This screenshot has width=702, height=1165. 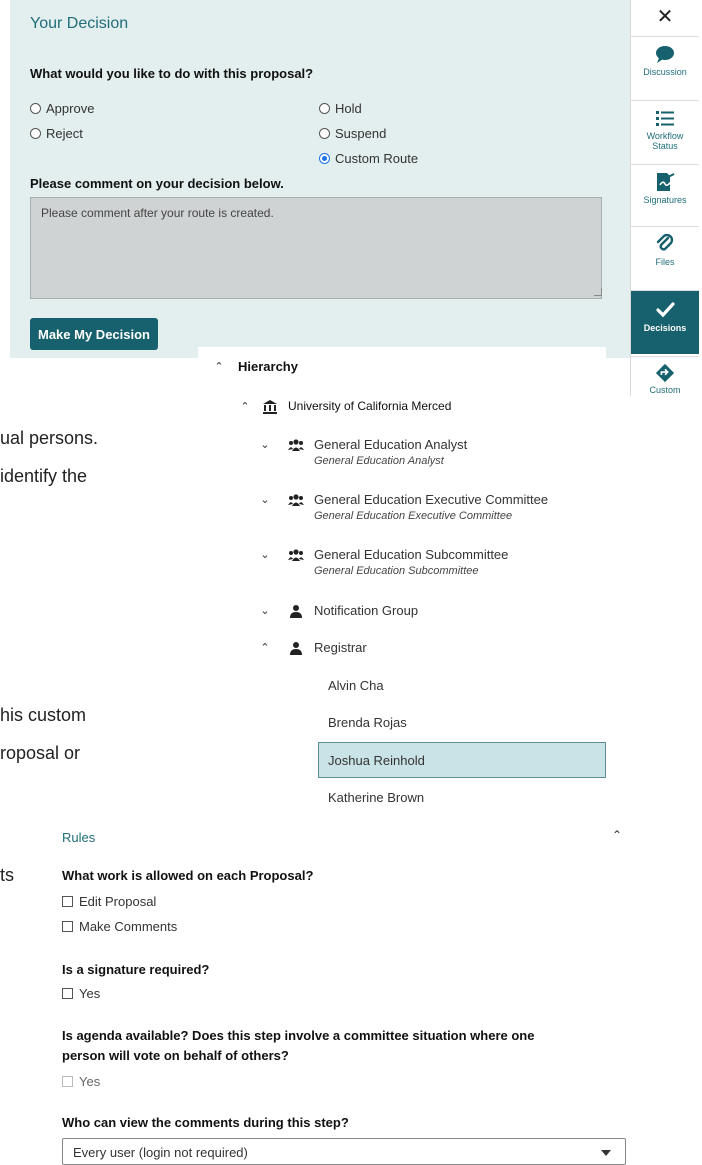 What do you see at coordinates (665, 262) in the screenshot?
I see `tool-label: Files` at bounding box center [665, 262].